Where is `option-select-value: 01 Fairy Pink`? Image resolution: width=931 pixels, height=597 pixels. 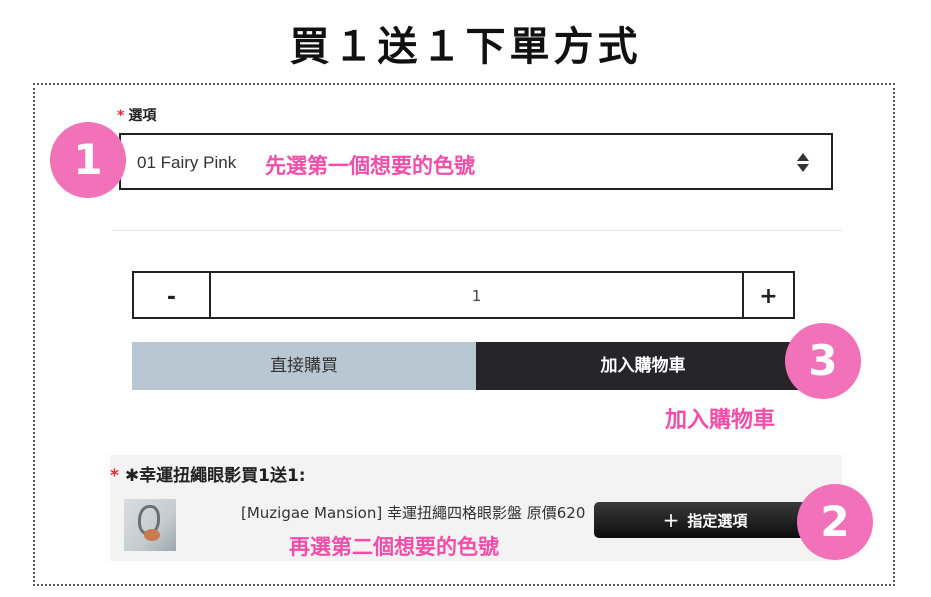 option-select-value: 01 Fairy Pink is located at coordinates (187, 162).